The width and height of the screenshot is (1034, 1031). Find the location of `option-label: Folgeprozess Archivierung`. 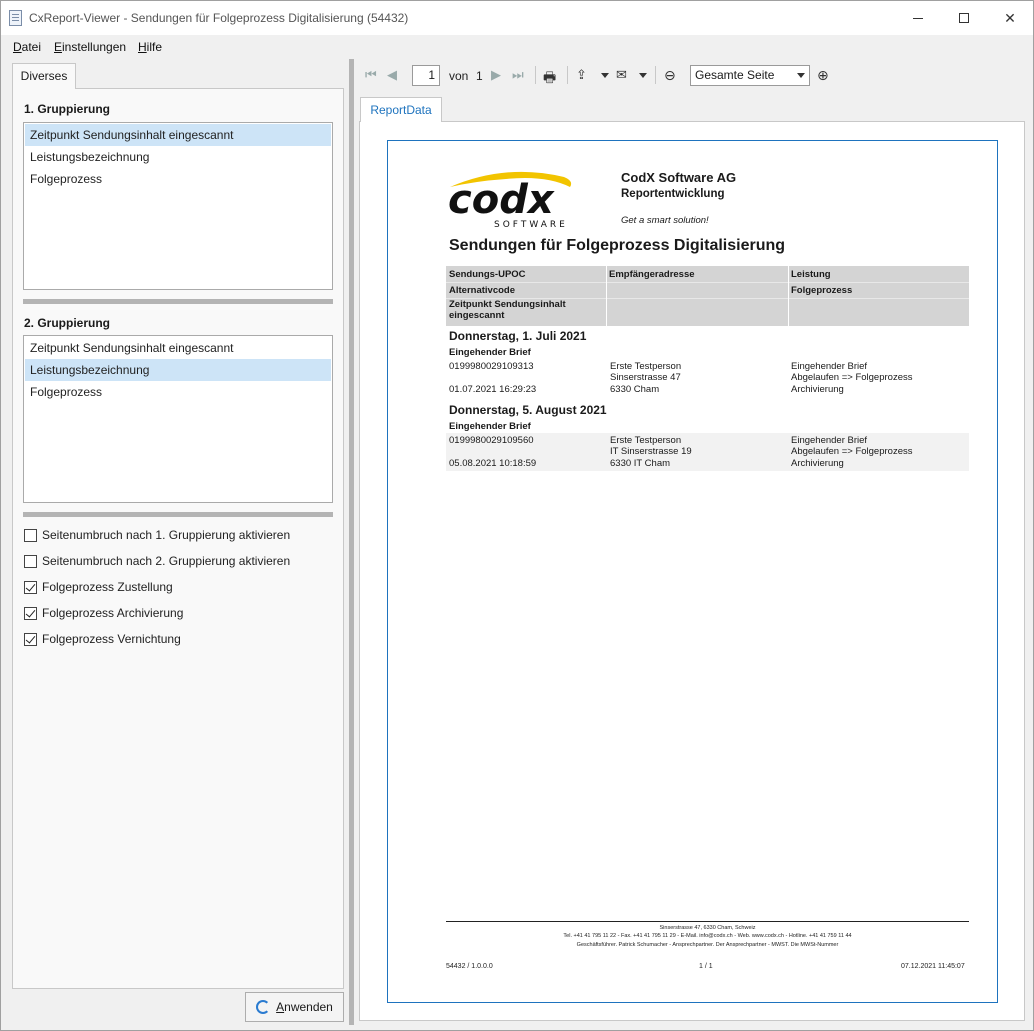

option-label: Folgeprozess Archivierung is located at coordinates (113, 613).